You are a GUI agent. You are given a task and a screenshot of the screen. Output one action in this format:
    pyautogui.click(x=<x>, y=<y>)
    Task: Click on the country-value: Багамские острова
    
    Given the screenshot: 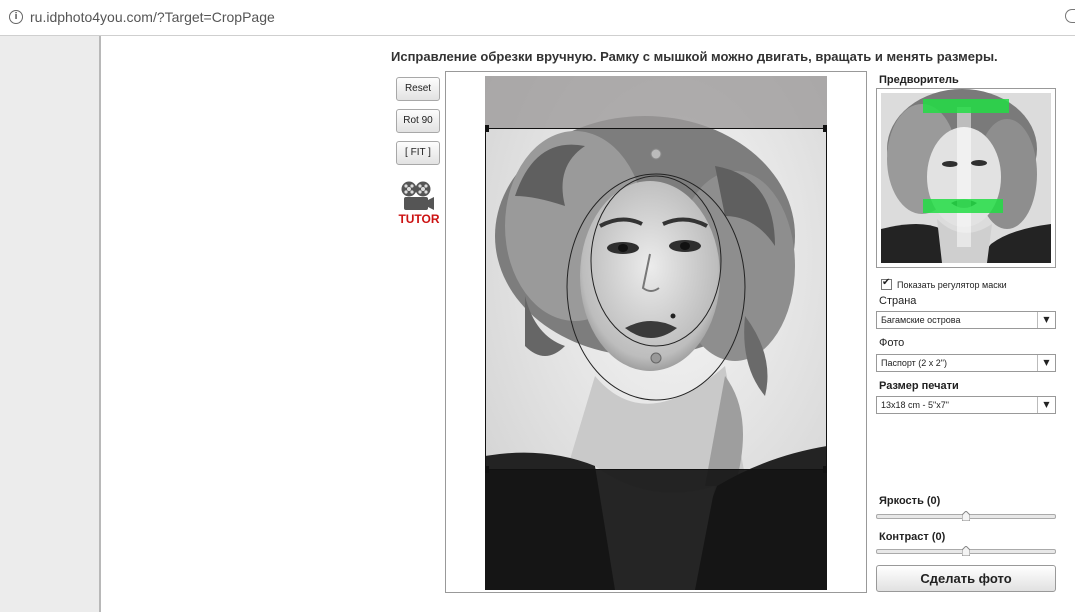 What is the action you would take?
    pyautogui.click(x=921, y=320)
    